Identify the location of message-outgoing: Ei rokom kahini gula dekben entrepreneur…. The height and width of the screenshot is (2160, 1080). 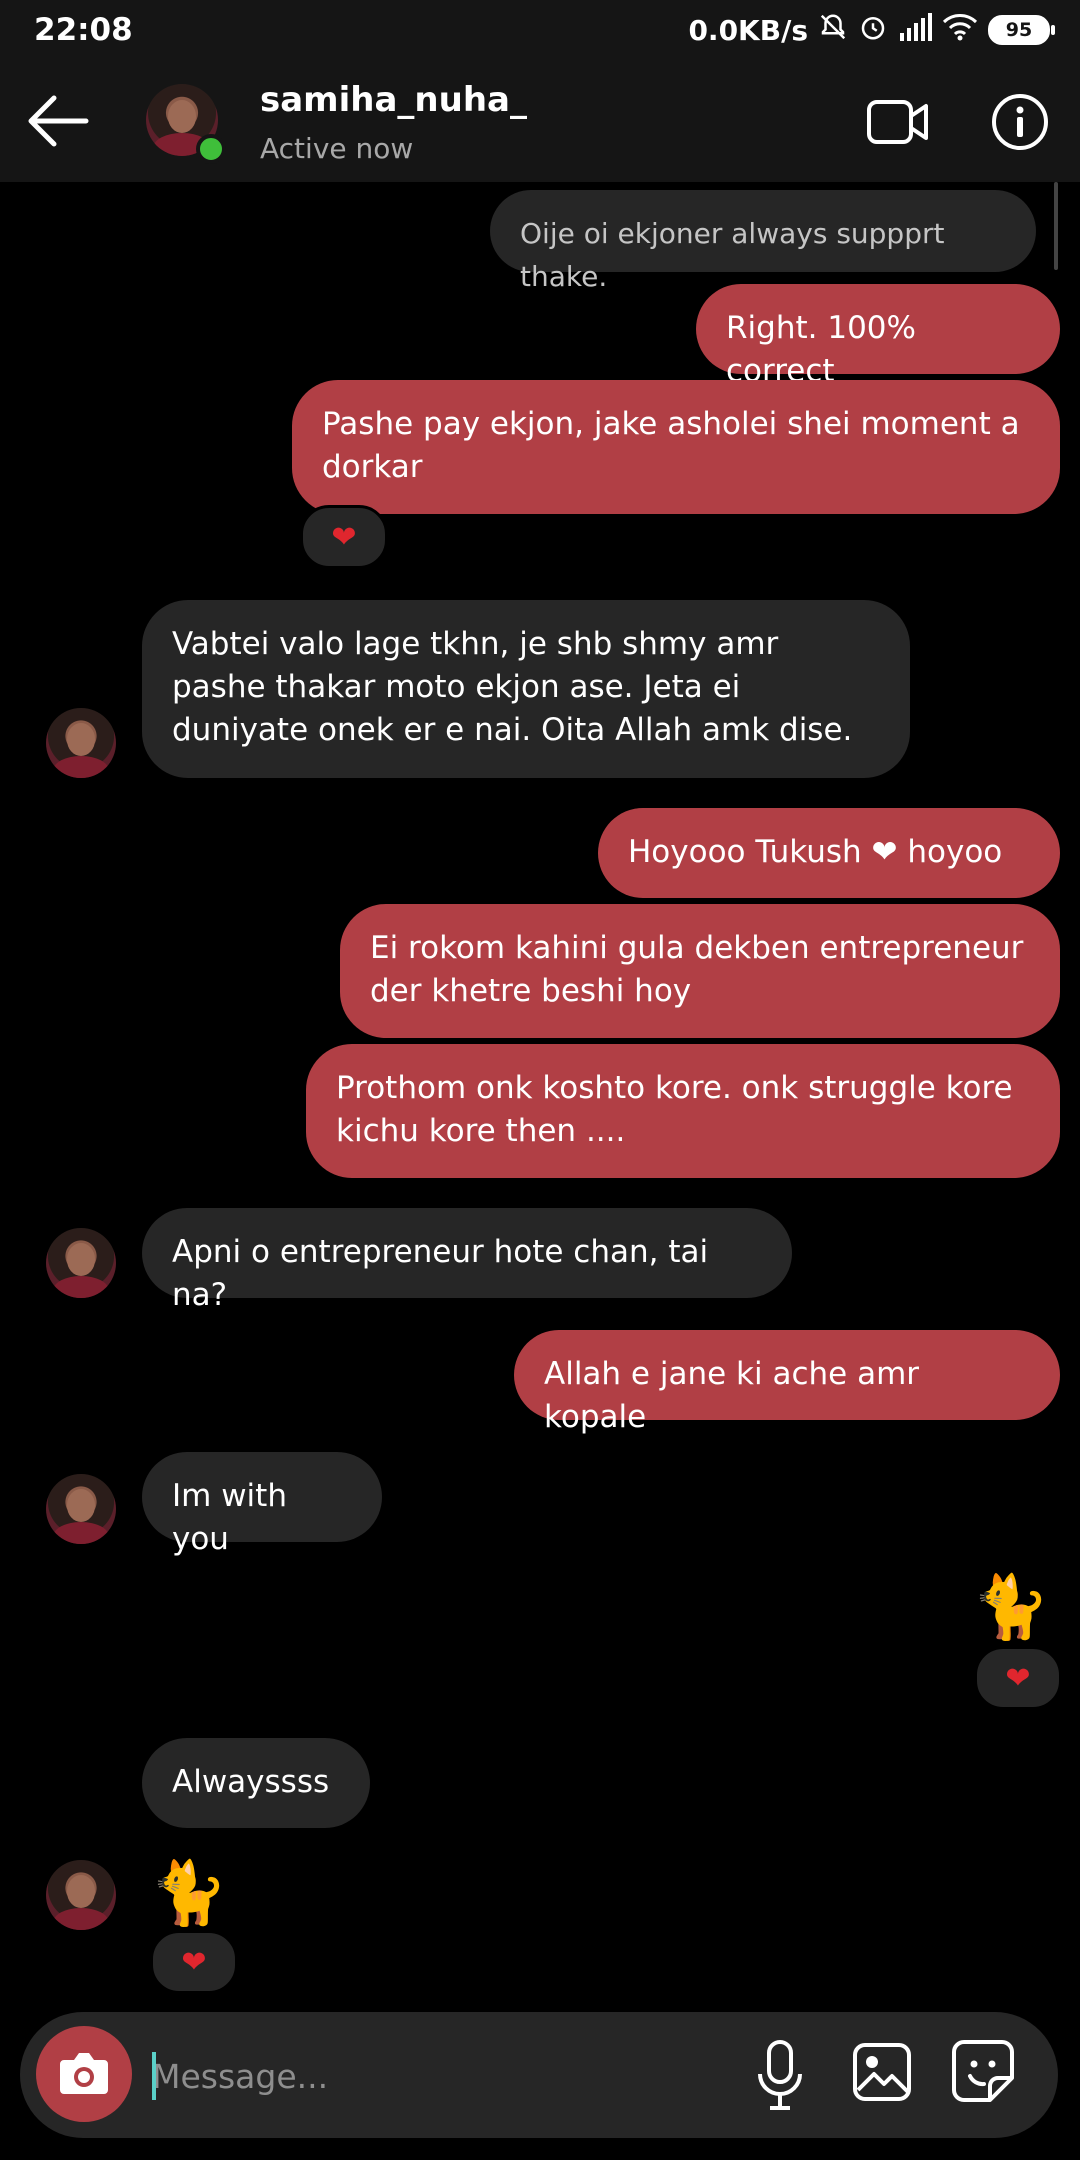
(700, 971).